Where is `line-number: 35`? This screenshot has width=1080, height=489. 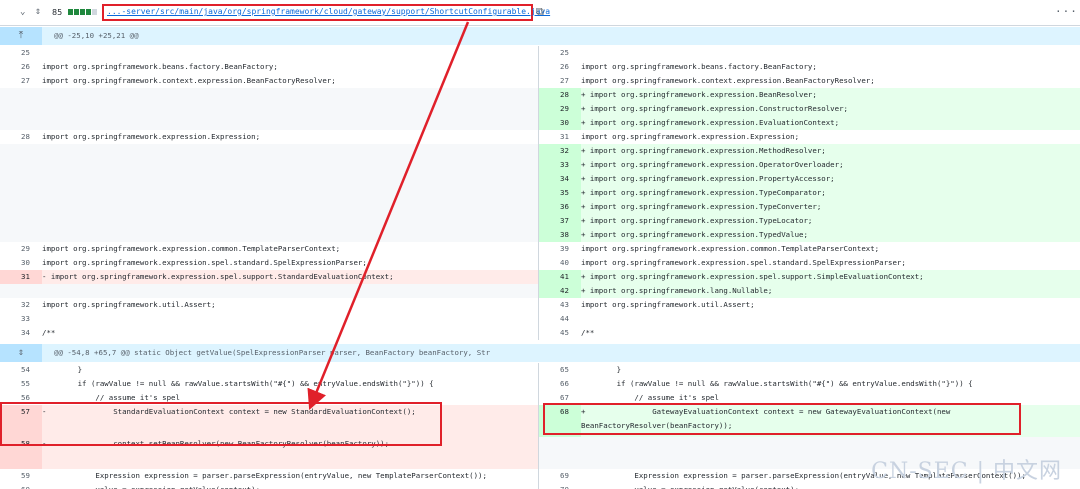
line-number: 35 is located at coordinates (560, 193).